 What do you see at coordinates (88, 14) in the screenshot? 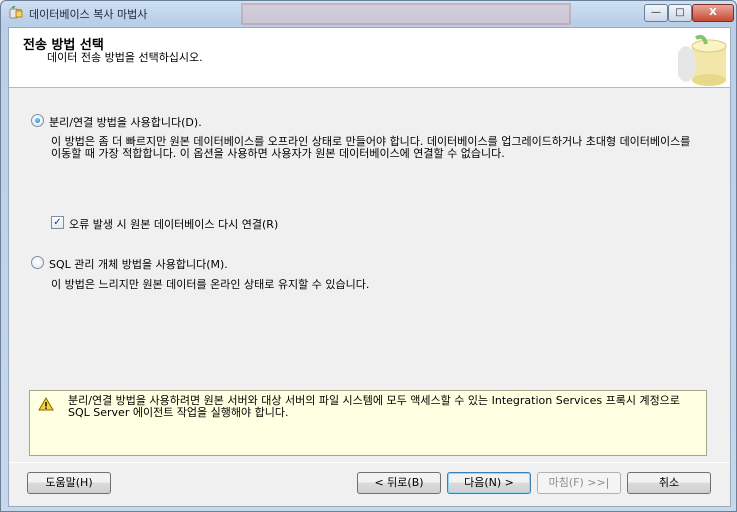
I see `window-title: 데이터베이스 복사 마법사` at bounding box center [88, 14].